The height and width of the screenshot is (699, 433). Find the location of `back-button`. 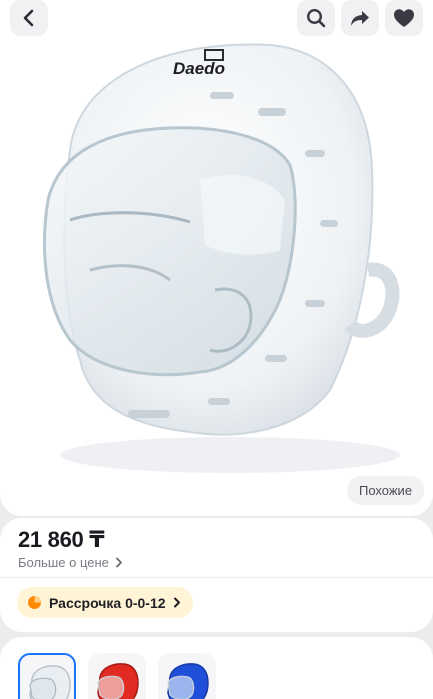

back-button is located at coordinates (29, 18).